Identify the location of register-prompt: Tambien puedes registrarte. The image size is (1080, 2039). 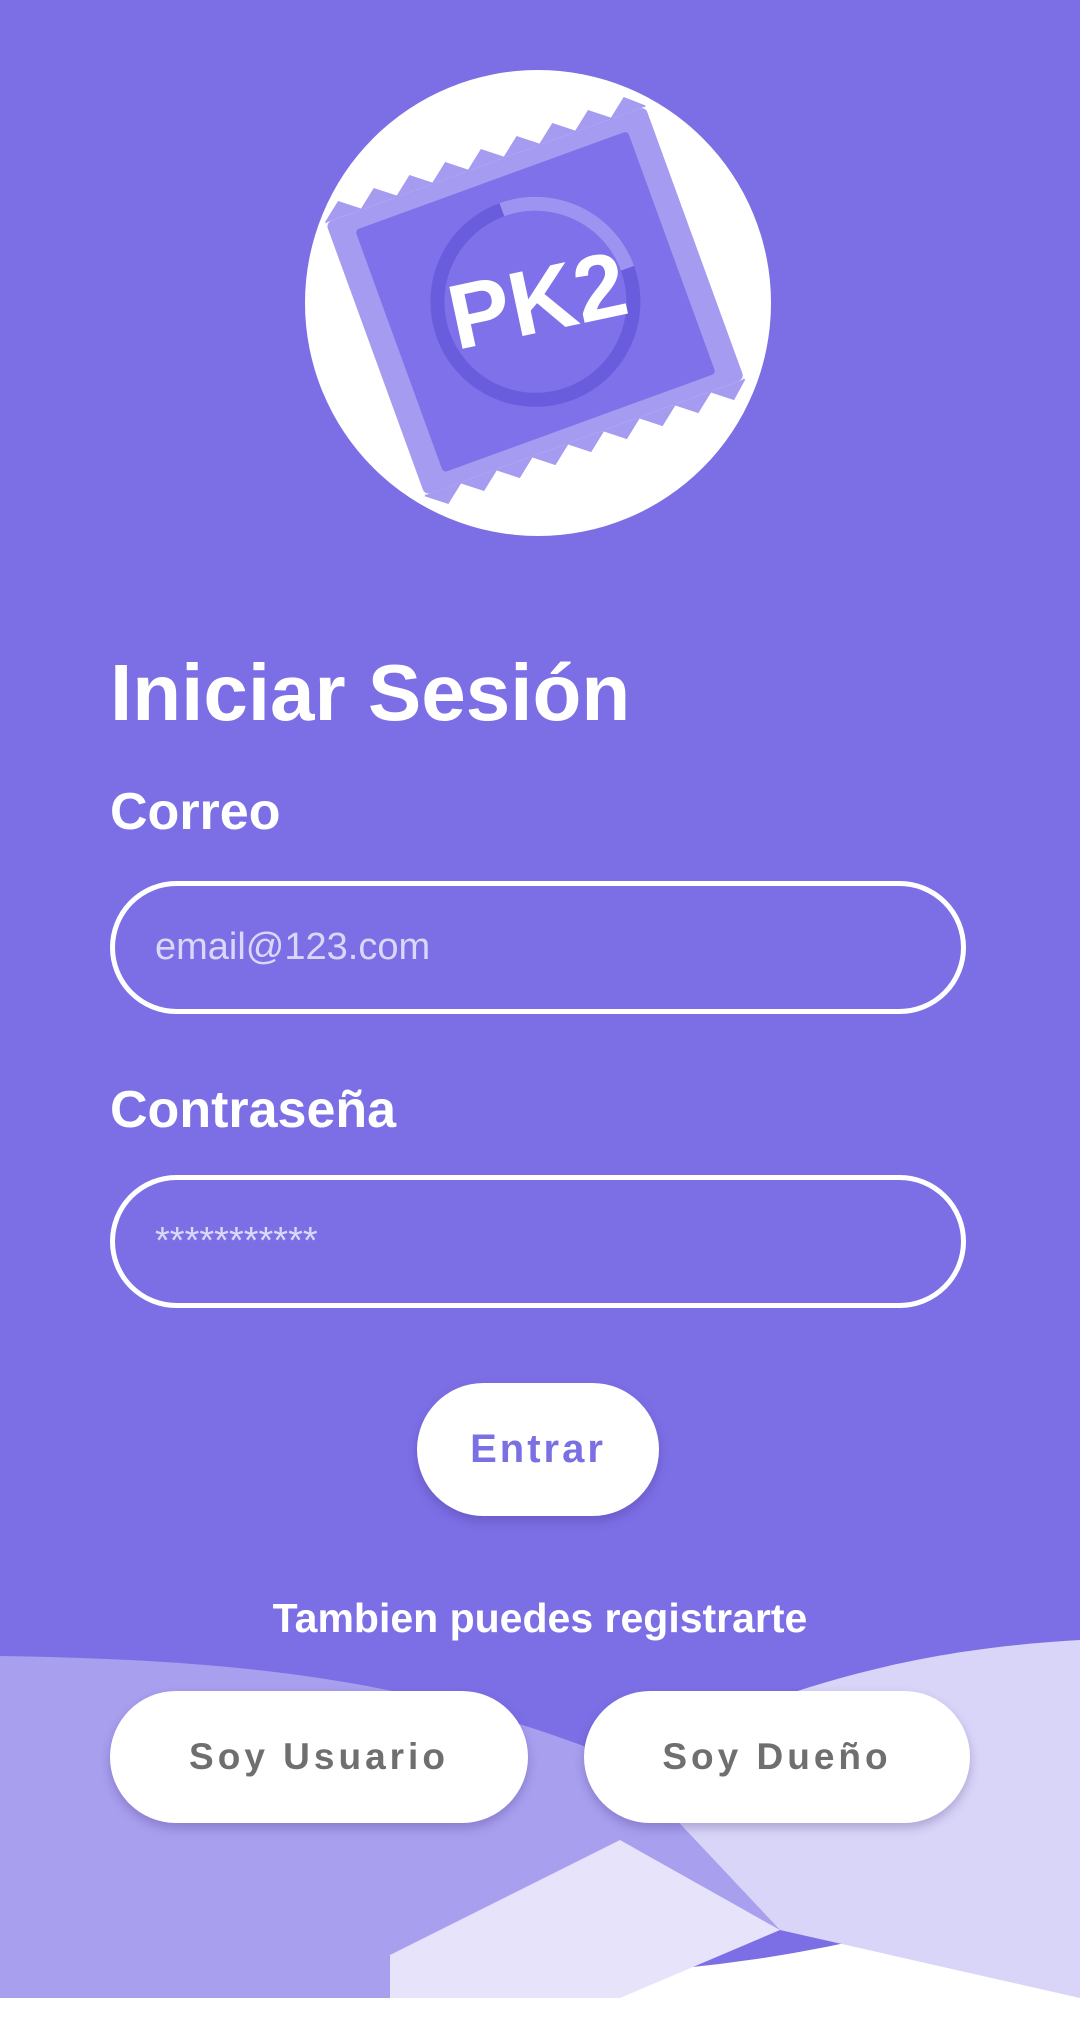
(540, 1618).